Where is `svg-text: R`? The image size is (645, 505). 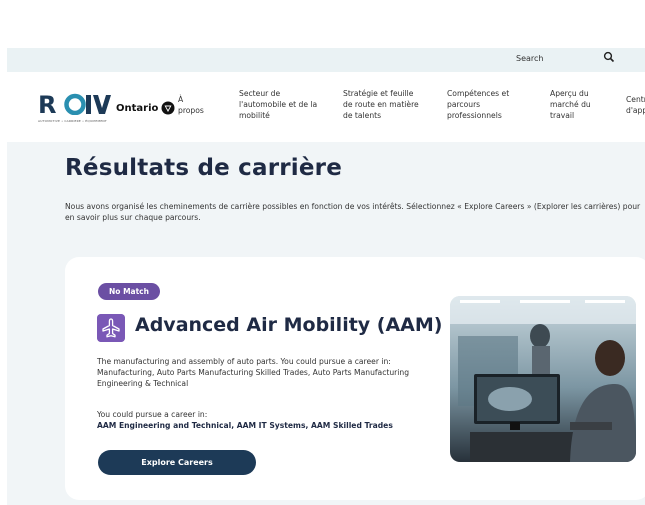 svg-text: R is located at coordinates (47, 104).